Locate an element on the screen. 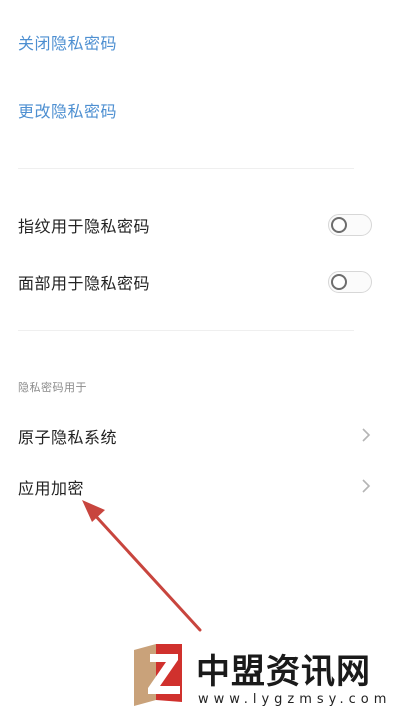 The width and height of the screenshot is (400, 714). brand-logo-icon is located at coordinates (158, 675).